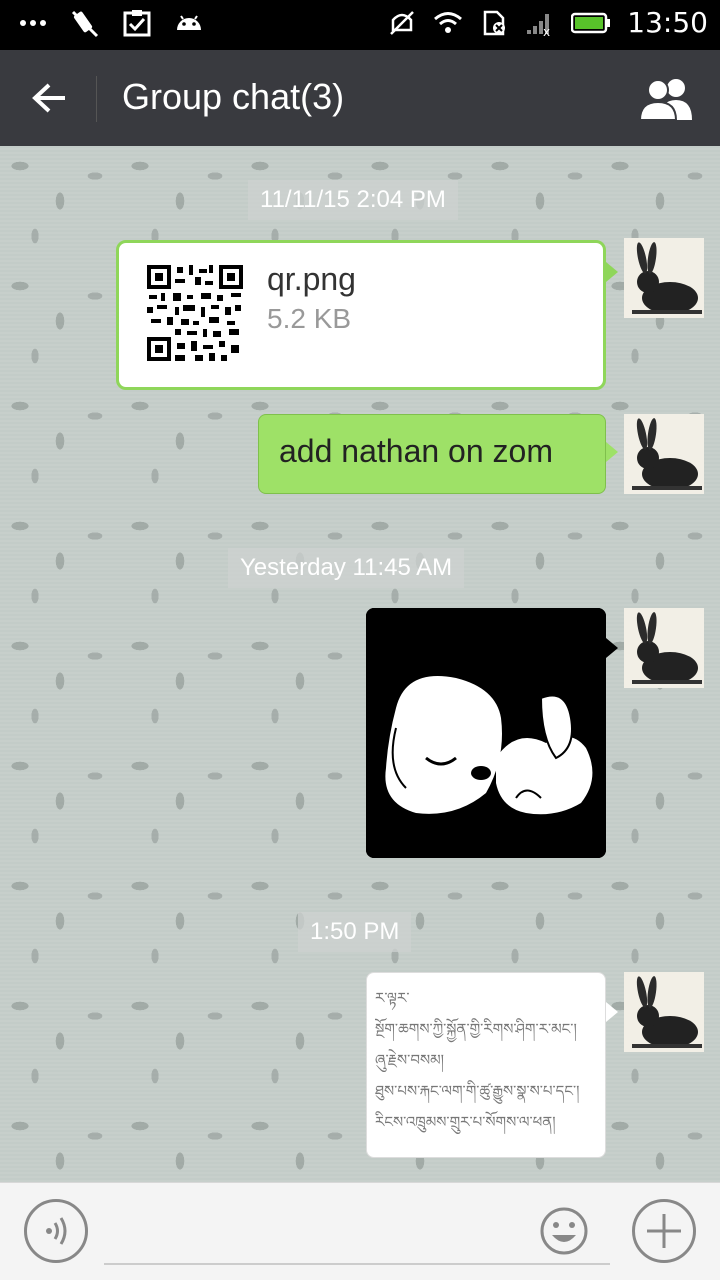  Describe the element at coordinates (355, 932) in the screenshot. I see `timestamp: 1:50 PM` at that location.